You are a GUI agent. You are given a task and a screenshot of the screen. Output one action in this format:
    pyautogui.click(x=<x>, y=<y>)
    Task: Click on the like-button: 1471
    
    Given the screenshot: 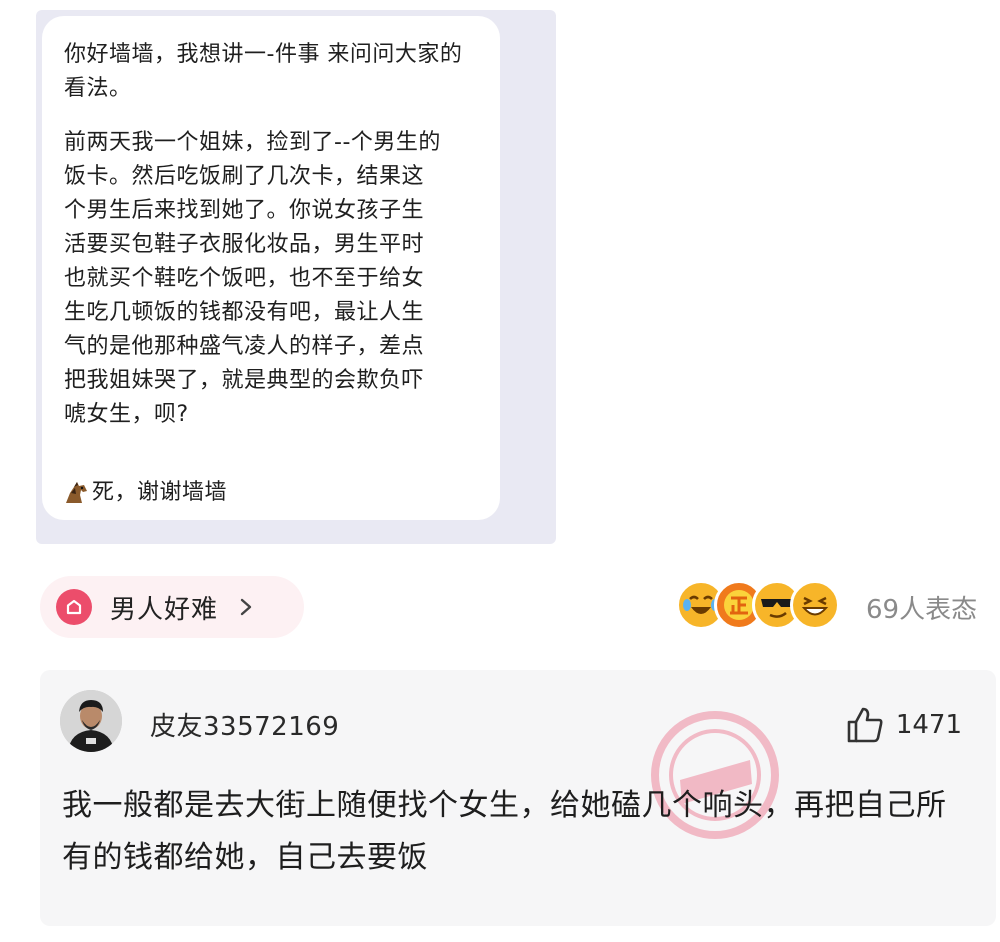 What is the action you would take?
    pyautogui.click(x=903, y=725)
    